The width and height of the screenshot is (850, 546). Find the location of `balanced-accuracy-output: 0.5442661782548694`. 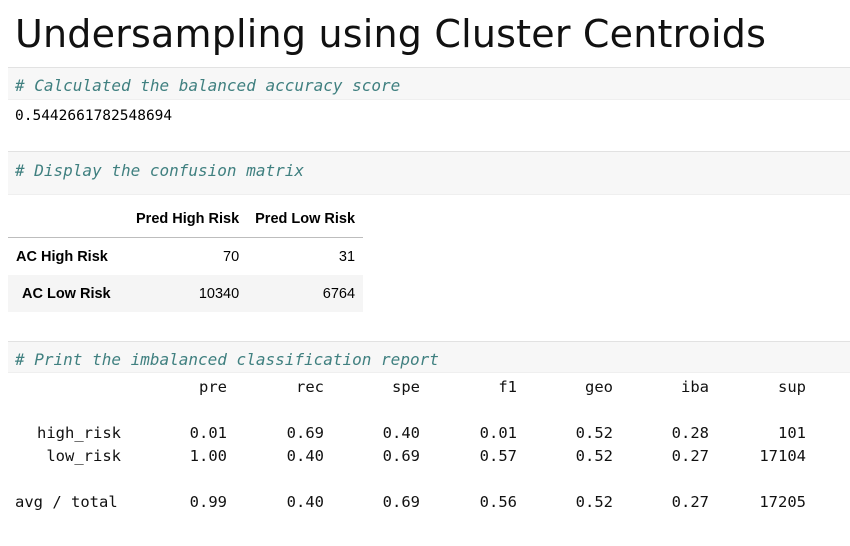

balanced-accuracy-output: 0.5442661782548694 is located at coordinates (94, 116).